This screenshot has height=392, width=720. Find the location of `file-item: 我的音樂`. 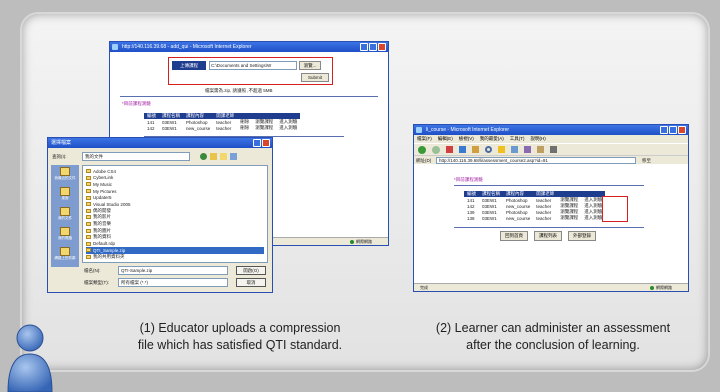

file-item: 我的音樂 is located at coordinates (175, 224).